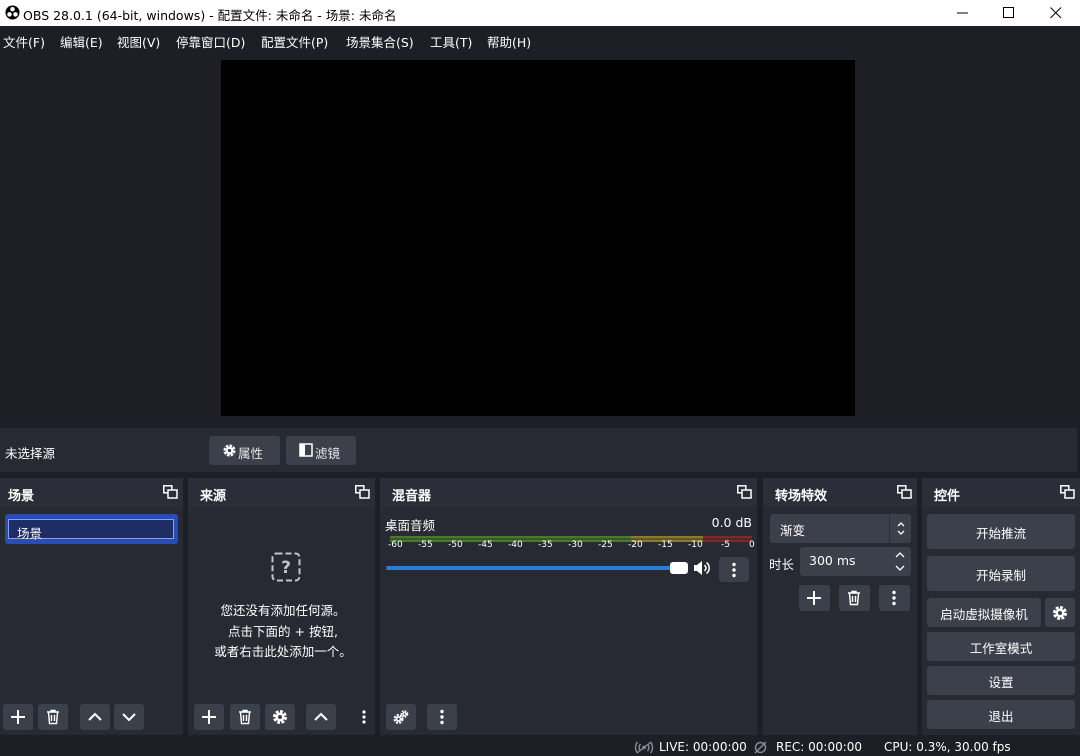 The height and width of the screenshot is (756, 1080). I want to click on start-recording-label: 开始录制, so click(1000, 575).